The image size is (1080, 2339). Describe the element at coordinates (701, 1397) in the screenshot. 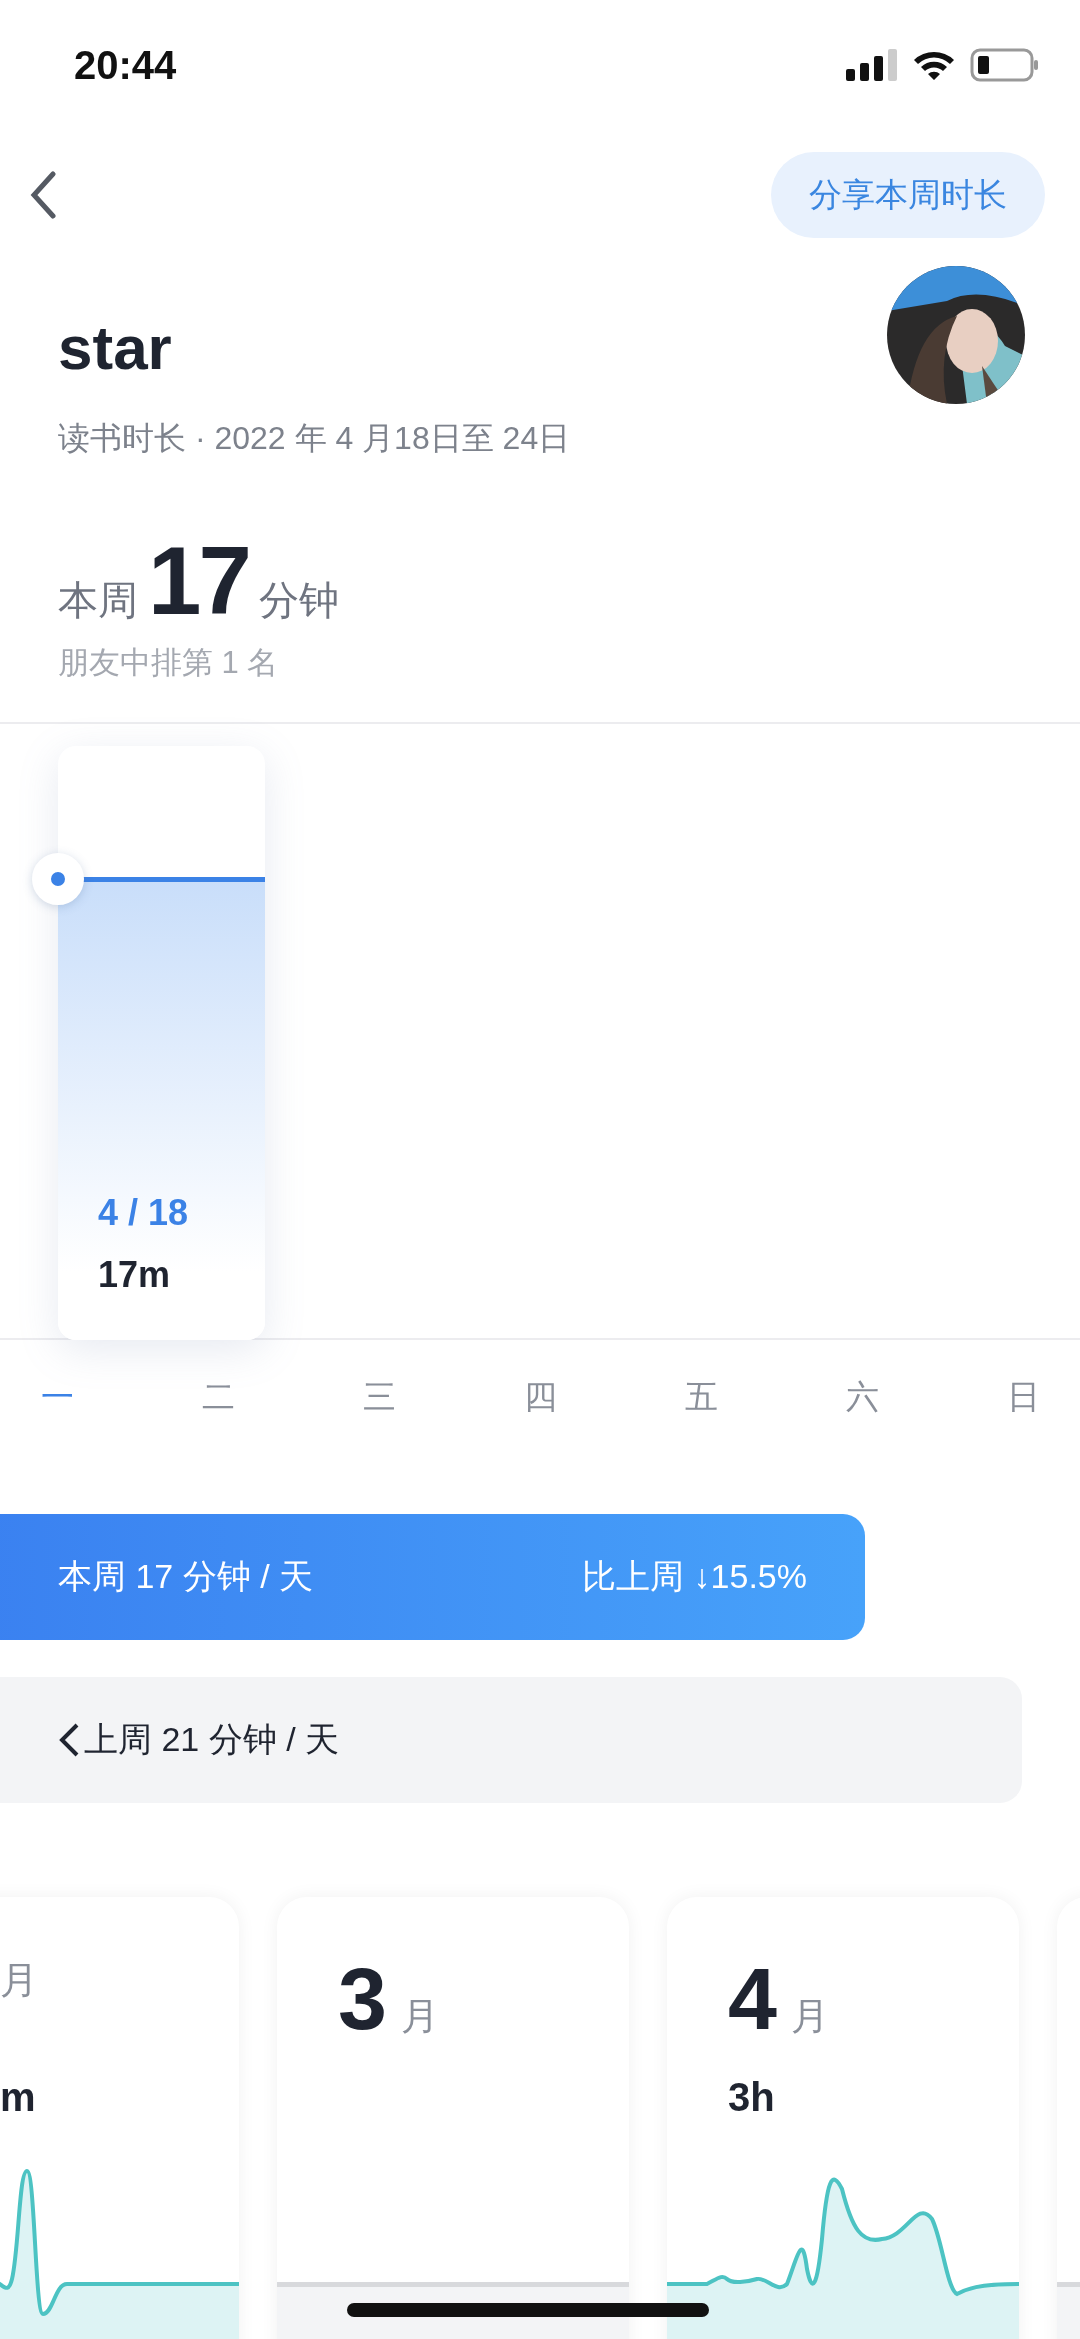

I see `weekday-tab: 五` at that location.